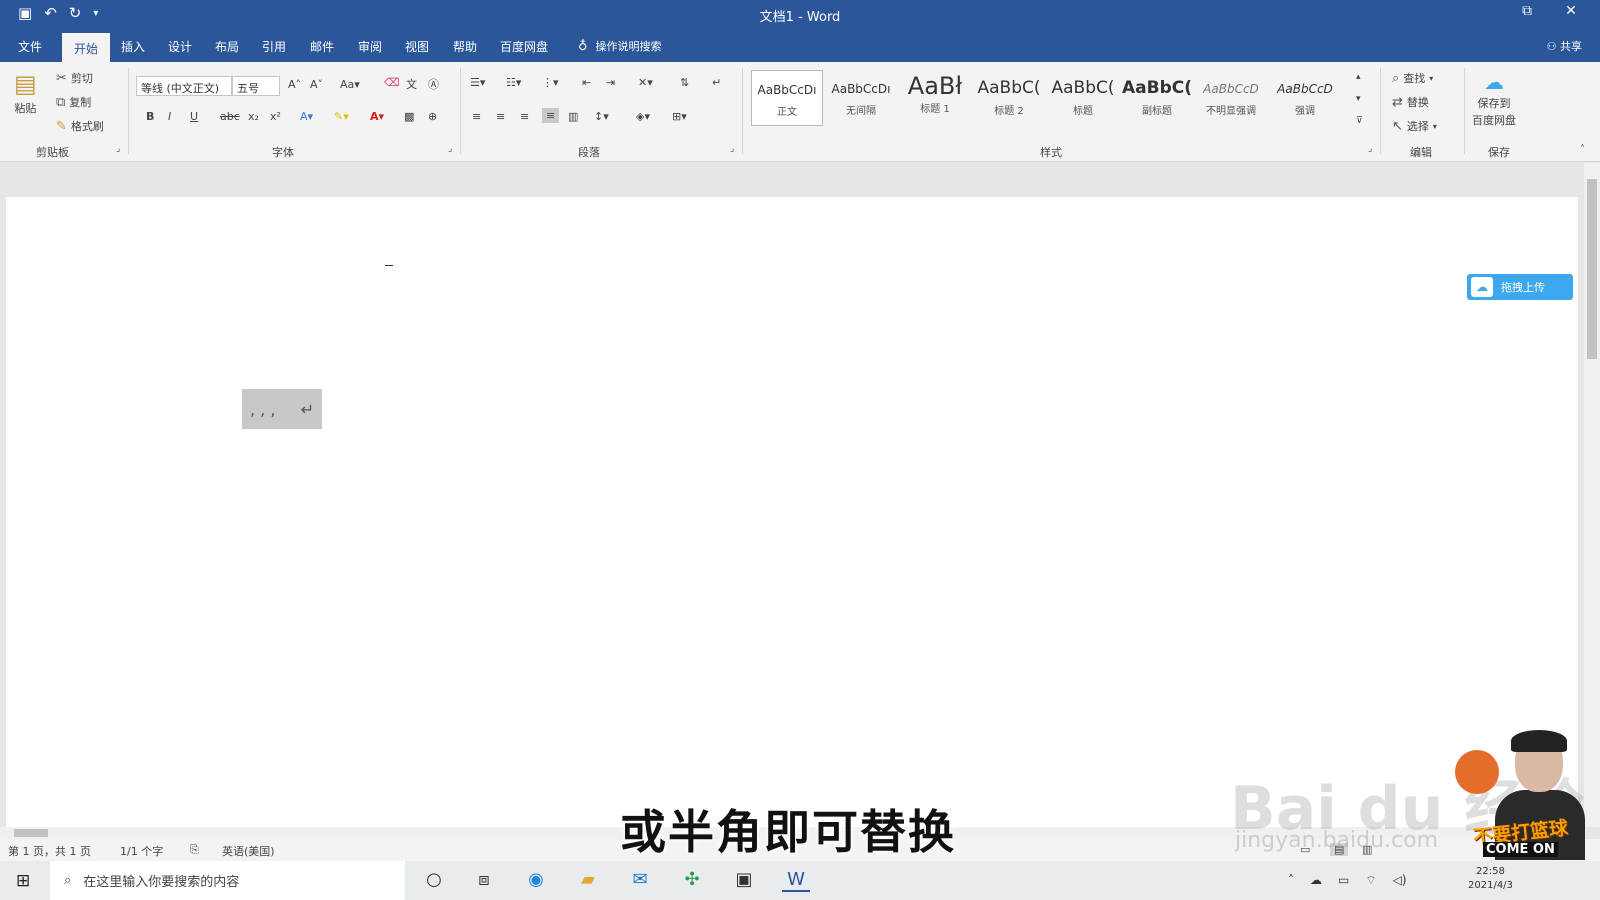  What do you see at coordinates (169, 116) in the screenshot?
I see `italic-icon: I` at bounding box center [169, 116].